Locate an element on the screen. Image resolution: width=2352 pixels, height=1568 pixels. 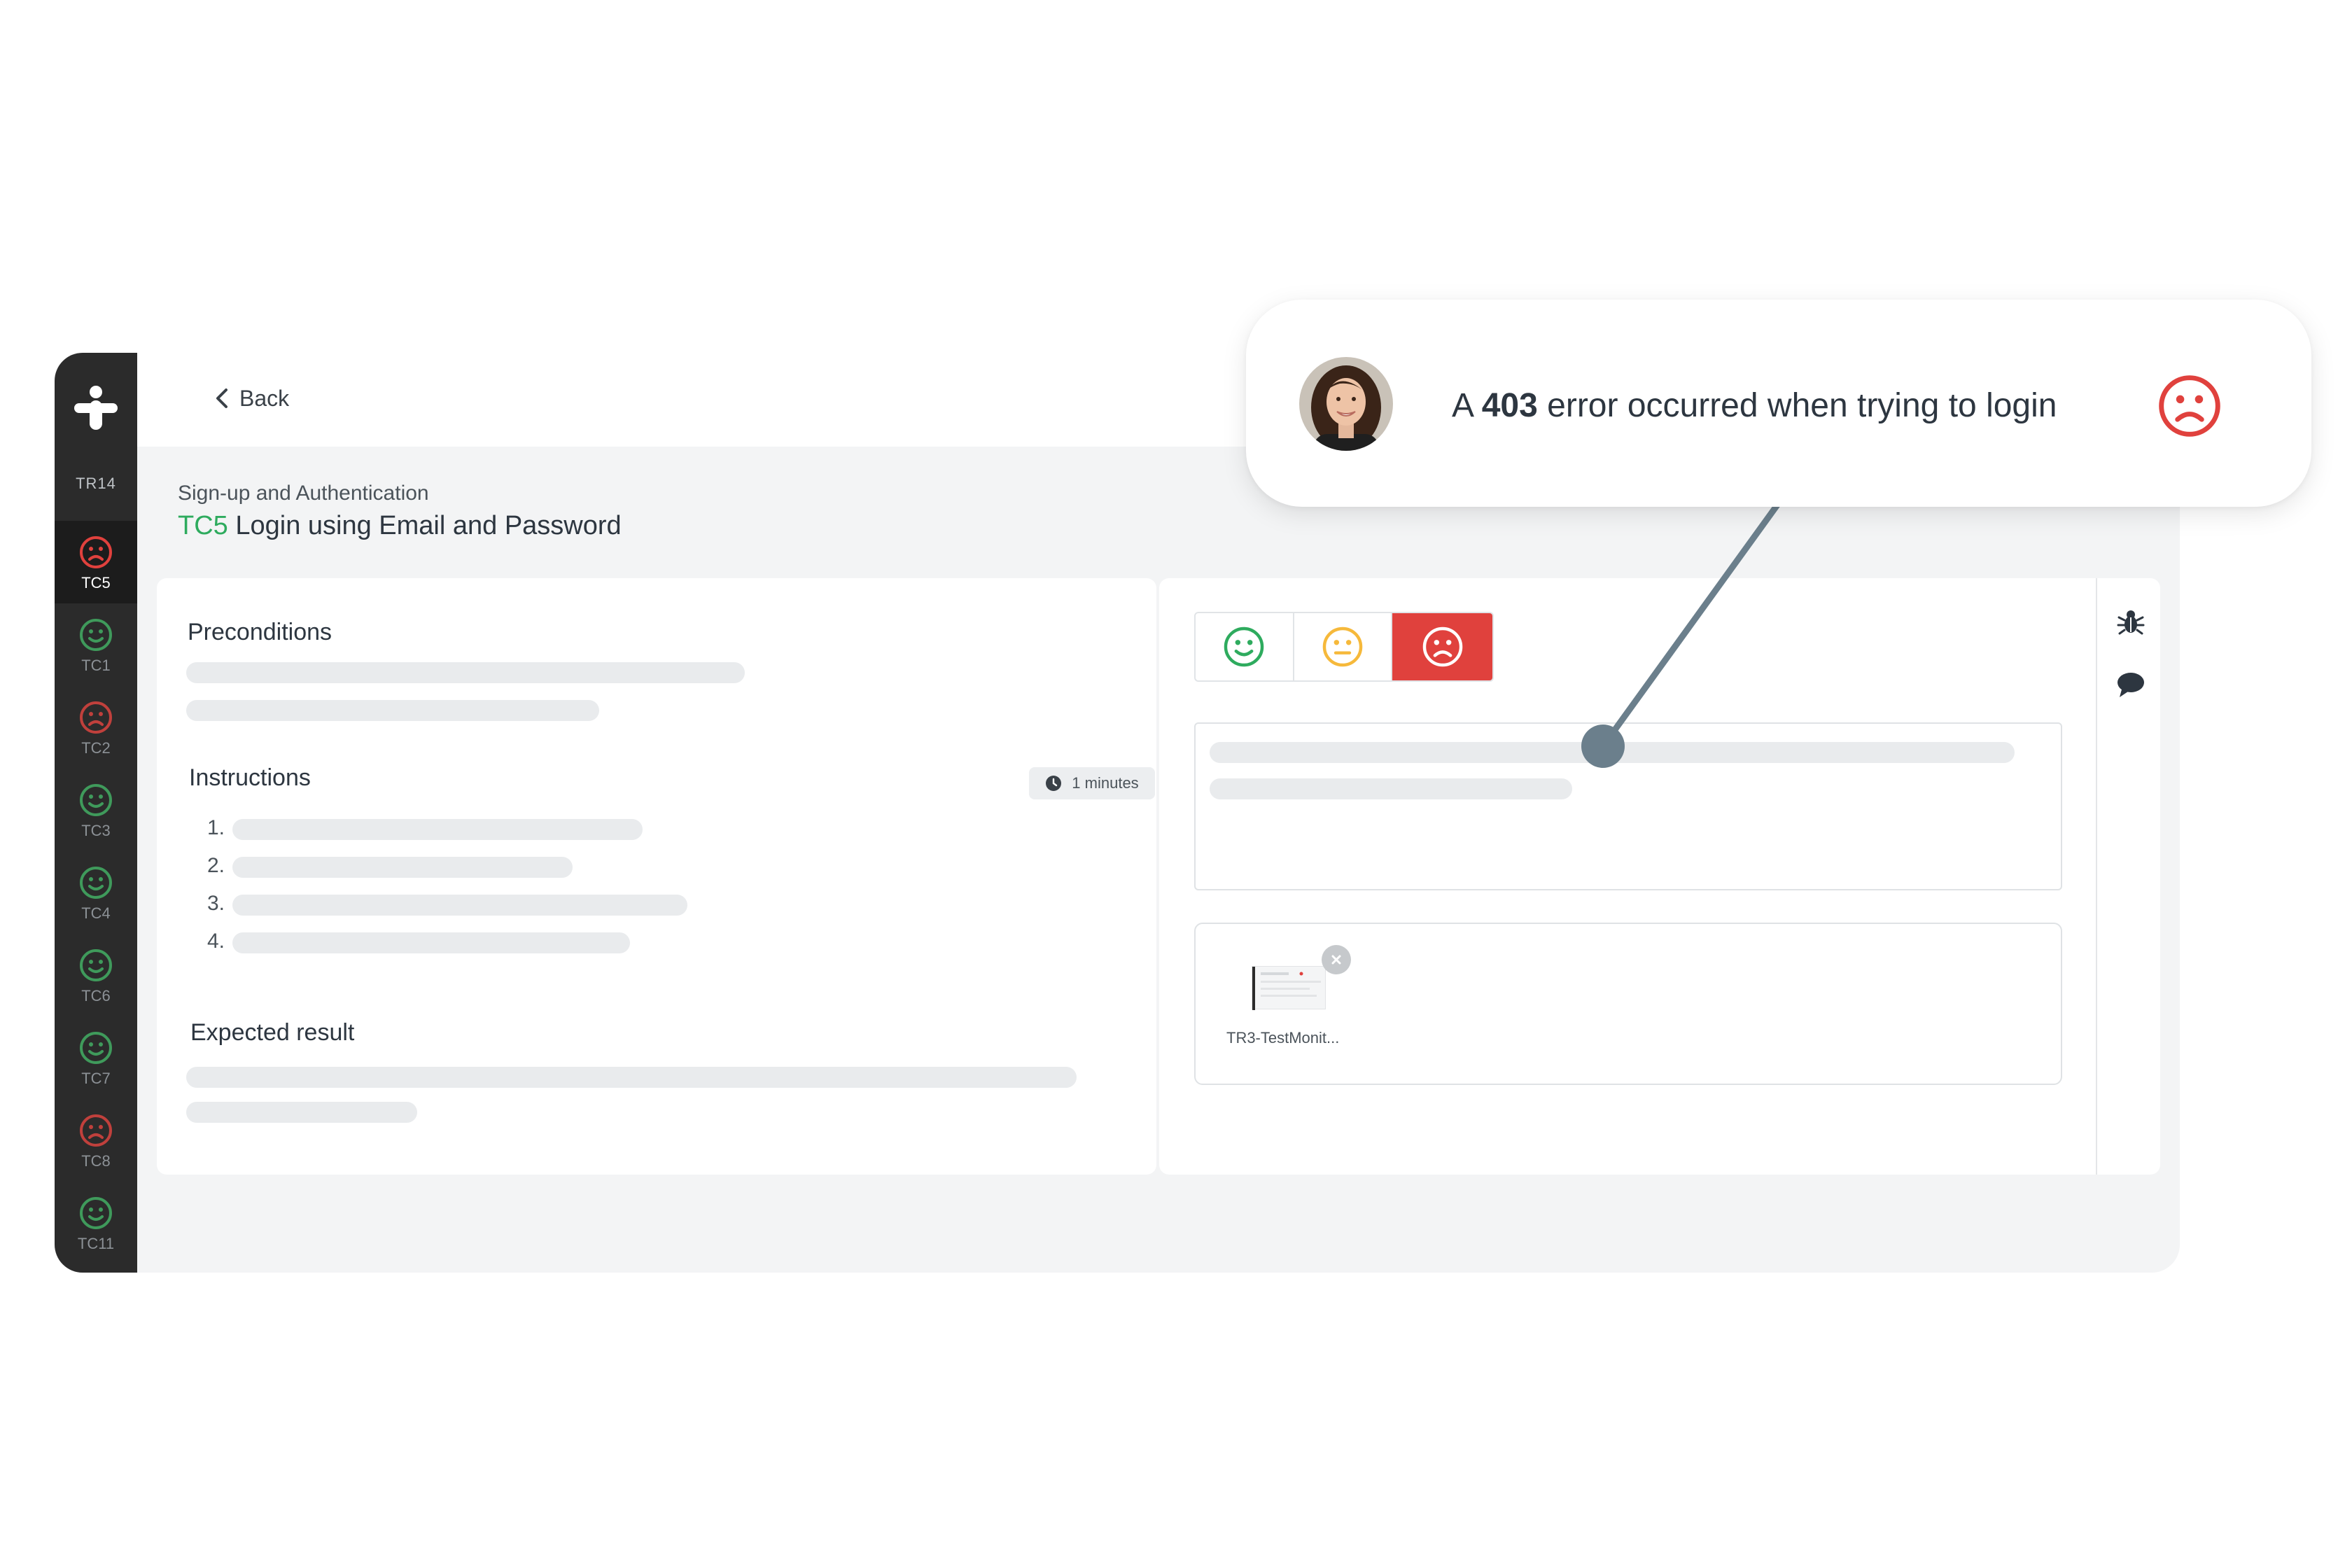
instructions-heading: Instructions is located at coordinates (250, 777).